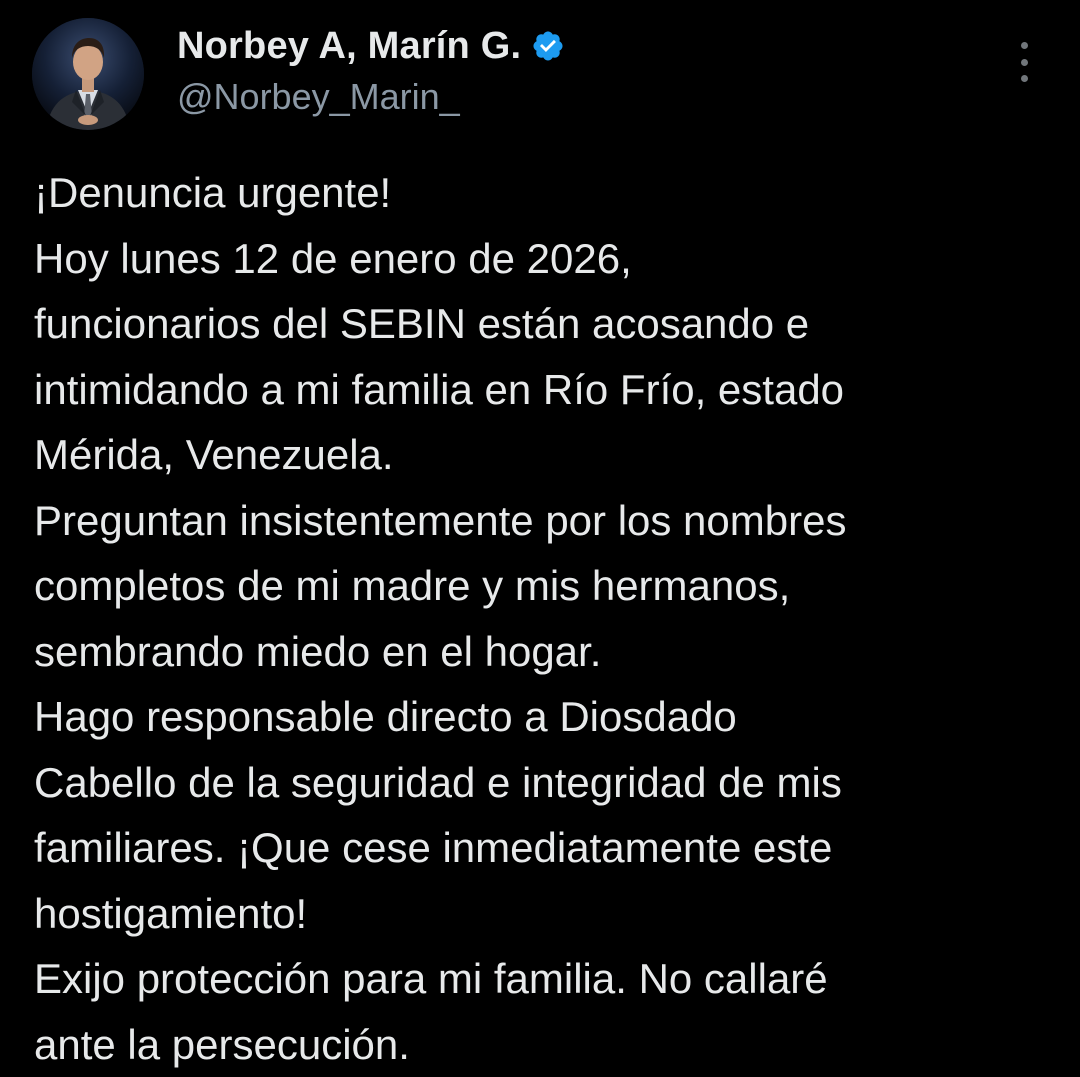 This screenshot has width=1080, height=1077. What do you see at coordinates (549, 652) in the screenshot?
I see `tweet-text-line: sembrando miedo en el hogar.` at bounding box center [549, 652].